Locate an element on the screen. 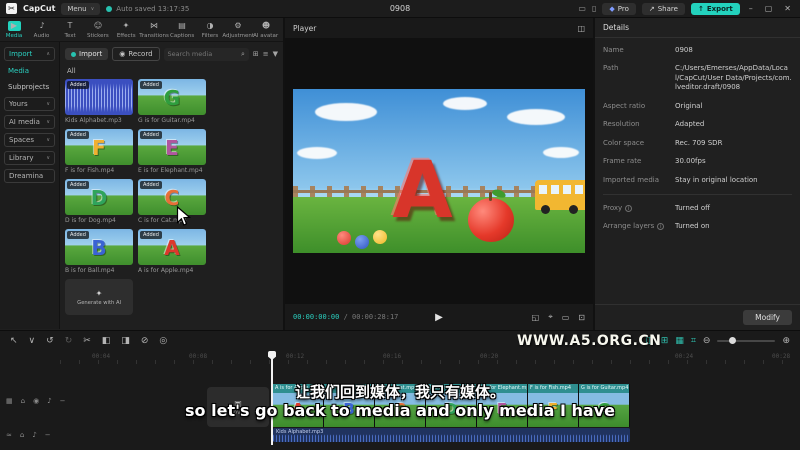 Image resolution: width=800 pixels, height=450 pixels. sidebar-item-import: Import ∧ is located at coordinates (29, 54).